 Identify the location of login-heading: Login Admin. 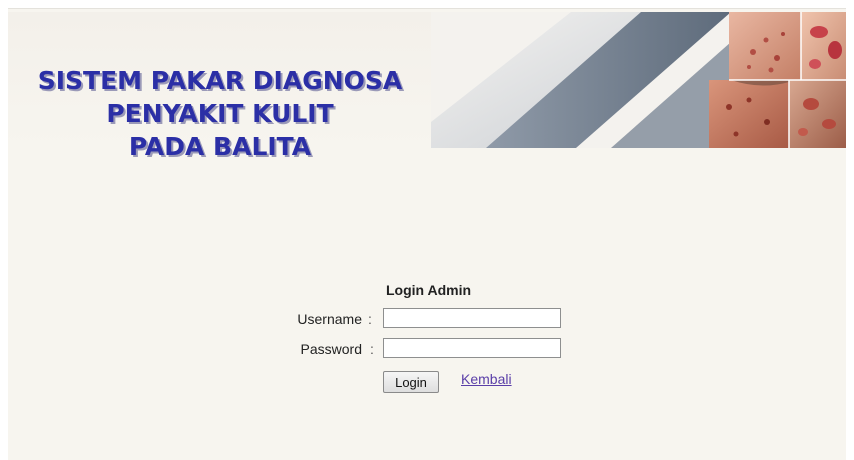
(429, 290).